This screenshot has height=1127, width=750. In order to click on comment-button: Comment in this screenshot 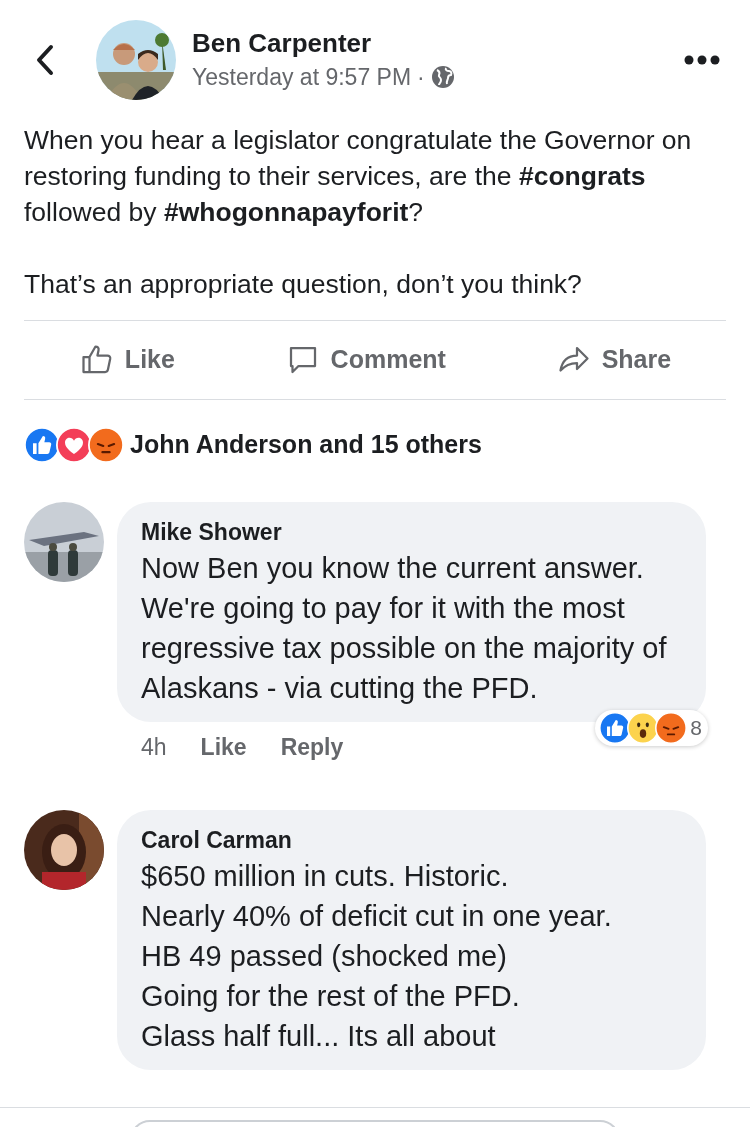, I will do `click(365, 360)`.